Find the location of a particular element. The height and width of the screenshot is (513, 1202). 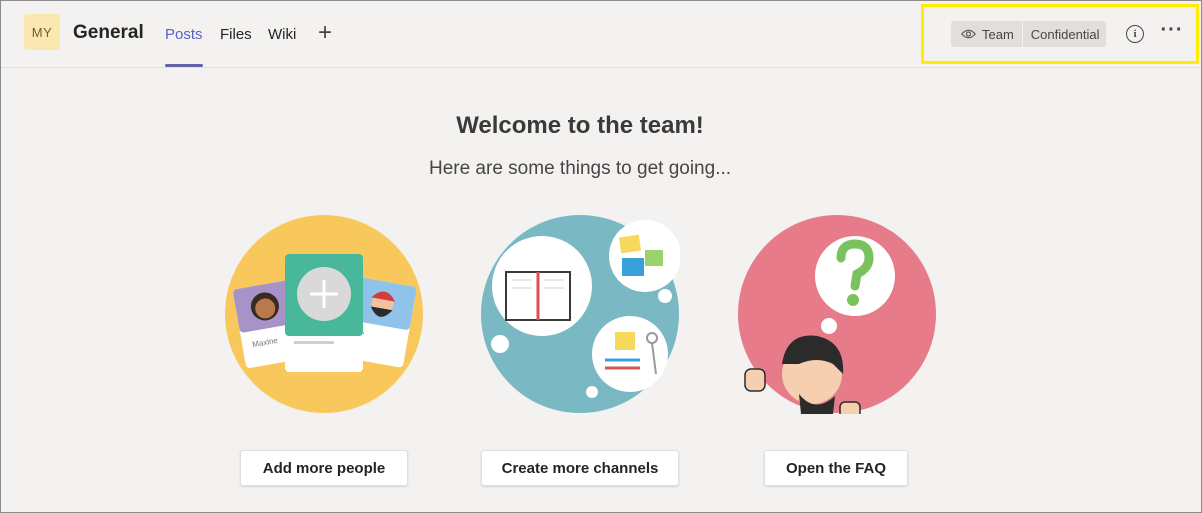

confidential-label: Confidential is located at coordinates (1065, 34).